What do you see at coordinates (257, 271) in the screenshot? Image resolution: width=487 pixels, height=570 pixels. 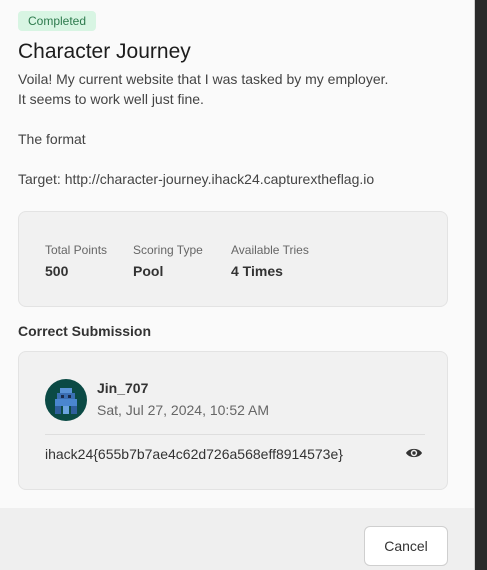 I see `stat-value: 4 Times` at bounding box center [257, 271].